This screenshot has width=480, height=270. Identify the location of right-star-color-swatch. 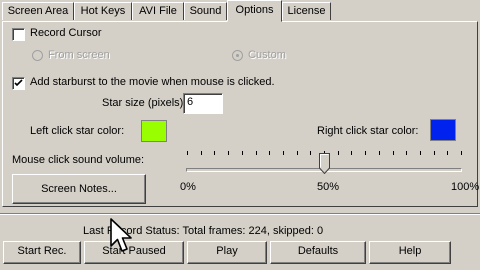
(443, 130).